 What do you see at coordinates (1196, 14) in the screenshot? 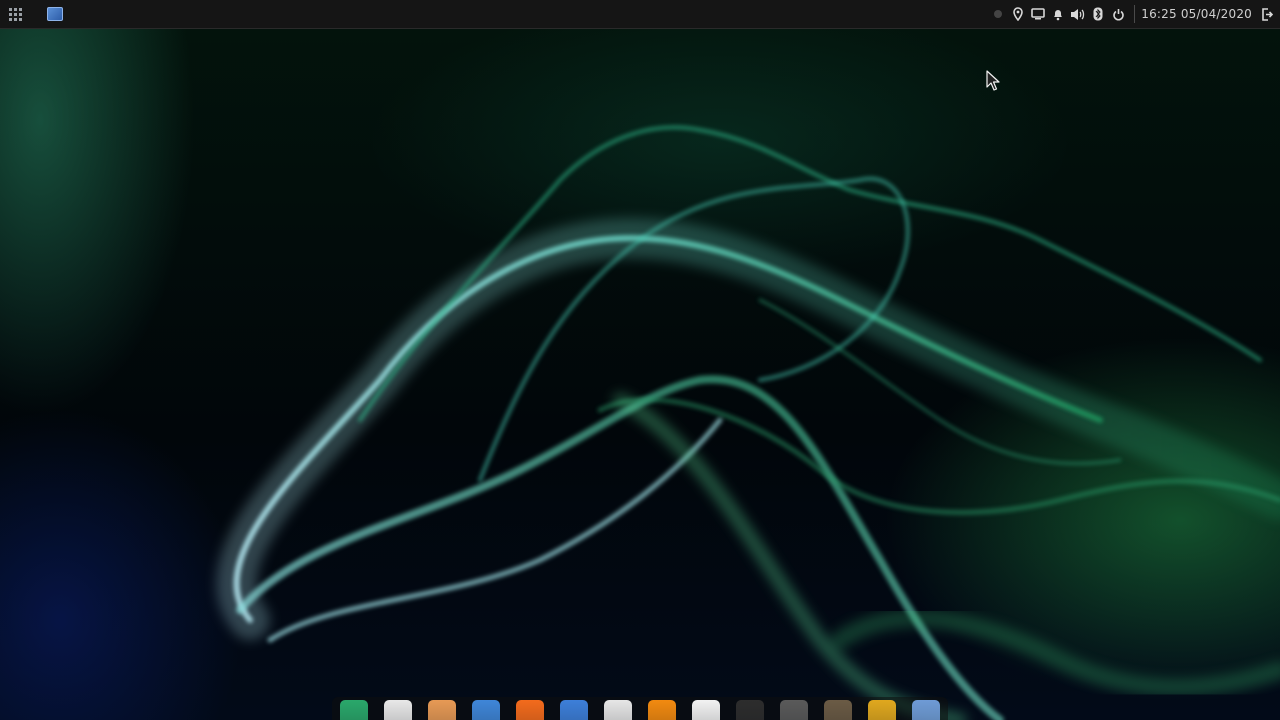
I see `clock: 16:25 05/04/2020` at bounding box center [1196, 14].